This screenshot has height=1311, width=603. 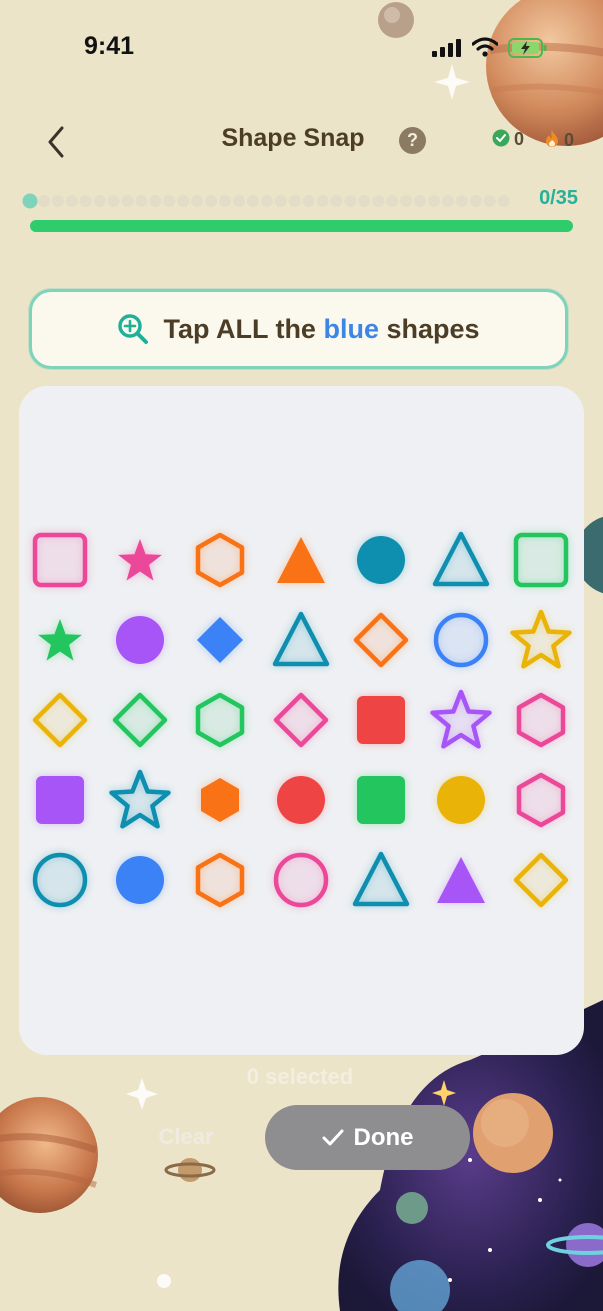 I want to click on shape-tile-ec4899-star, so click(x=140, y=560).